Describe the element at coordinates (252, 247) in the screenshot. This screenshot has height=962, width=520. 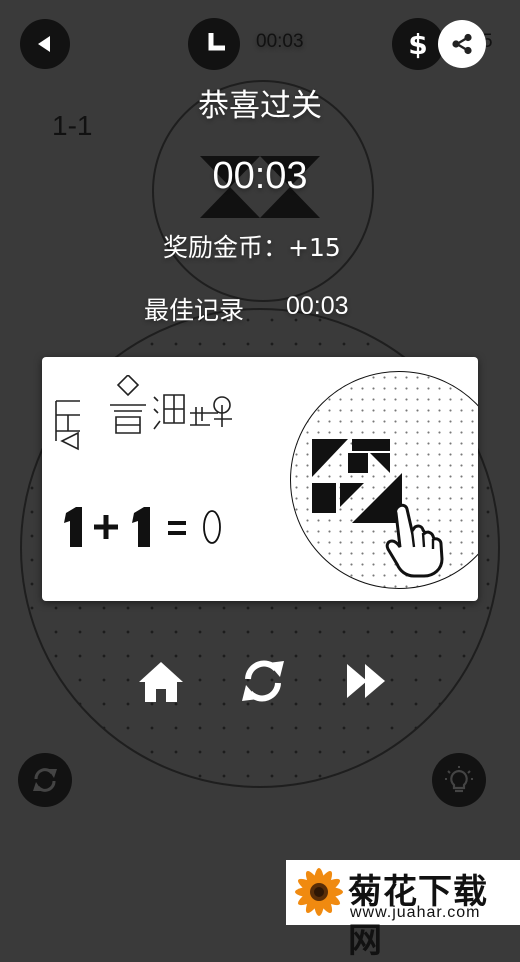
I see `reward-coins-text: 奖励金币：+15` at that location.